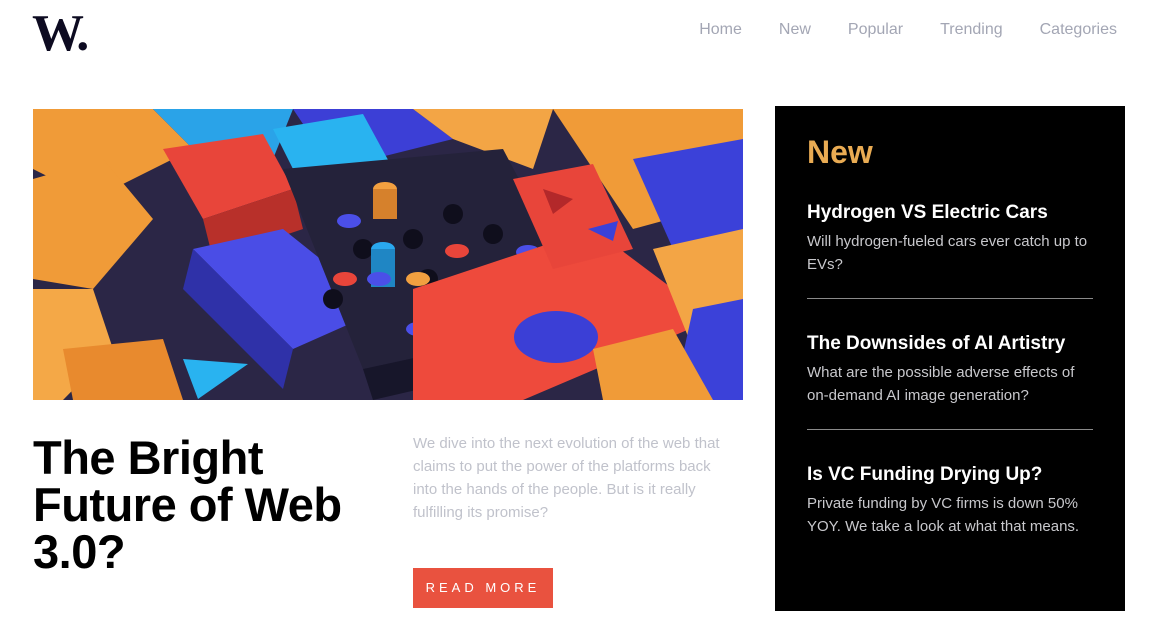 This screenshot has width=1157, height=641. Describe the element at coordinates (55, 33) in the screenshot. I see `logo-letter: W` at that location.